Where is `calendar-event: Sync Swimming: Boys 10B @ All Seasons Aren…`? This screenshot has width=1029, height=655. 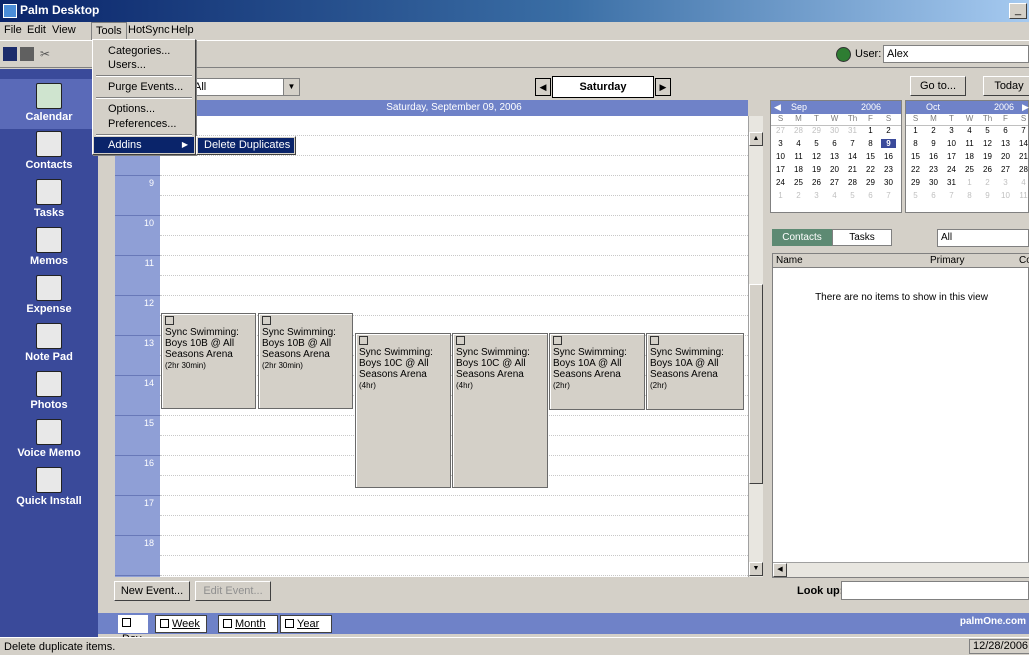 calendar-event: Sync Swimming: Boys 10B @ All Seasons Aren… is located at coordinates (208, 361).